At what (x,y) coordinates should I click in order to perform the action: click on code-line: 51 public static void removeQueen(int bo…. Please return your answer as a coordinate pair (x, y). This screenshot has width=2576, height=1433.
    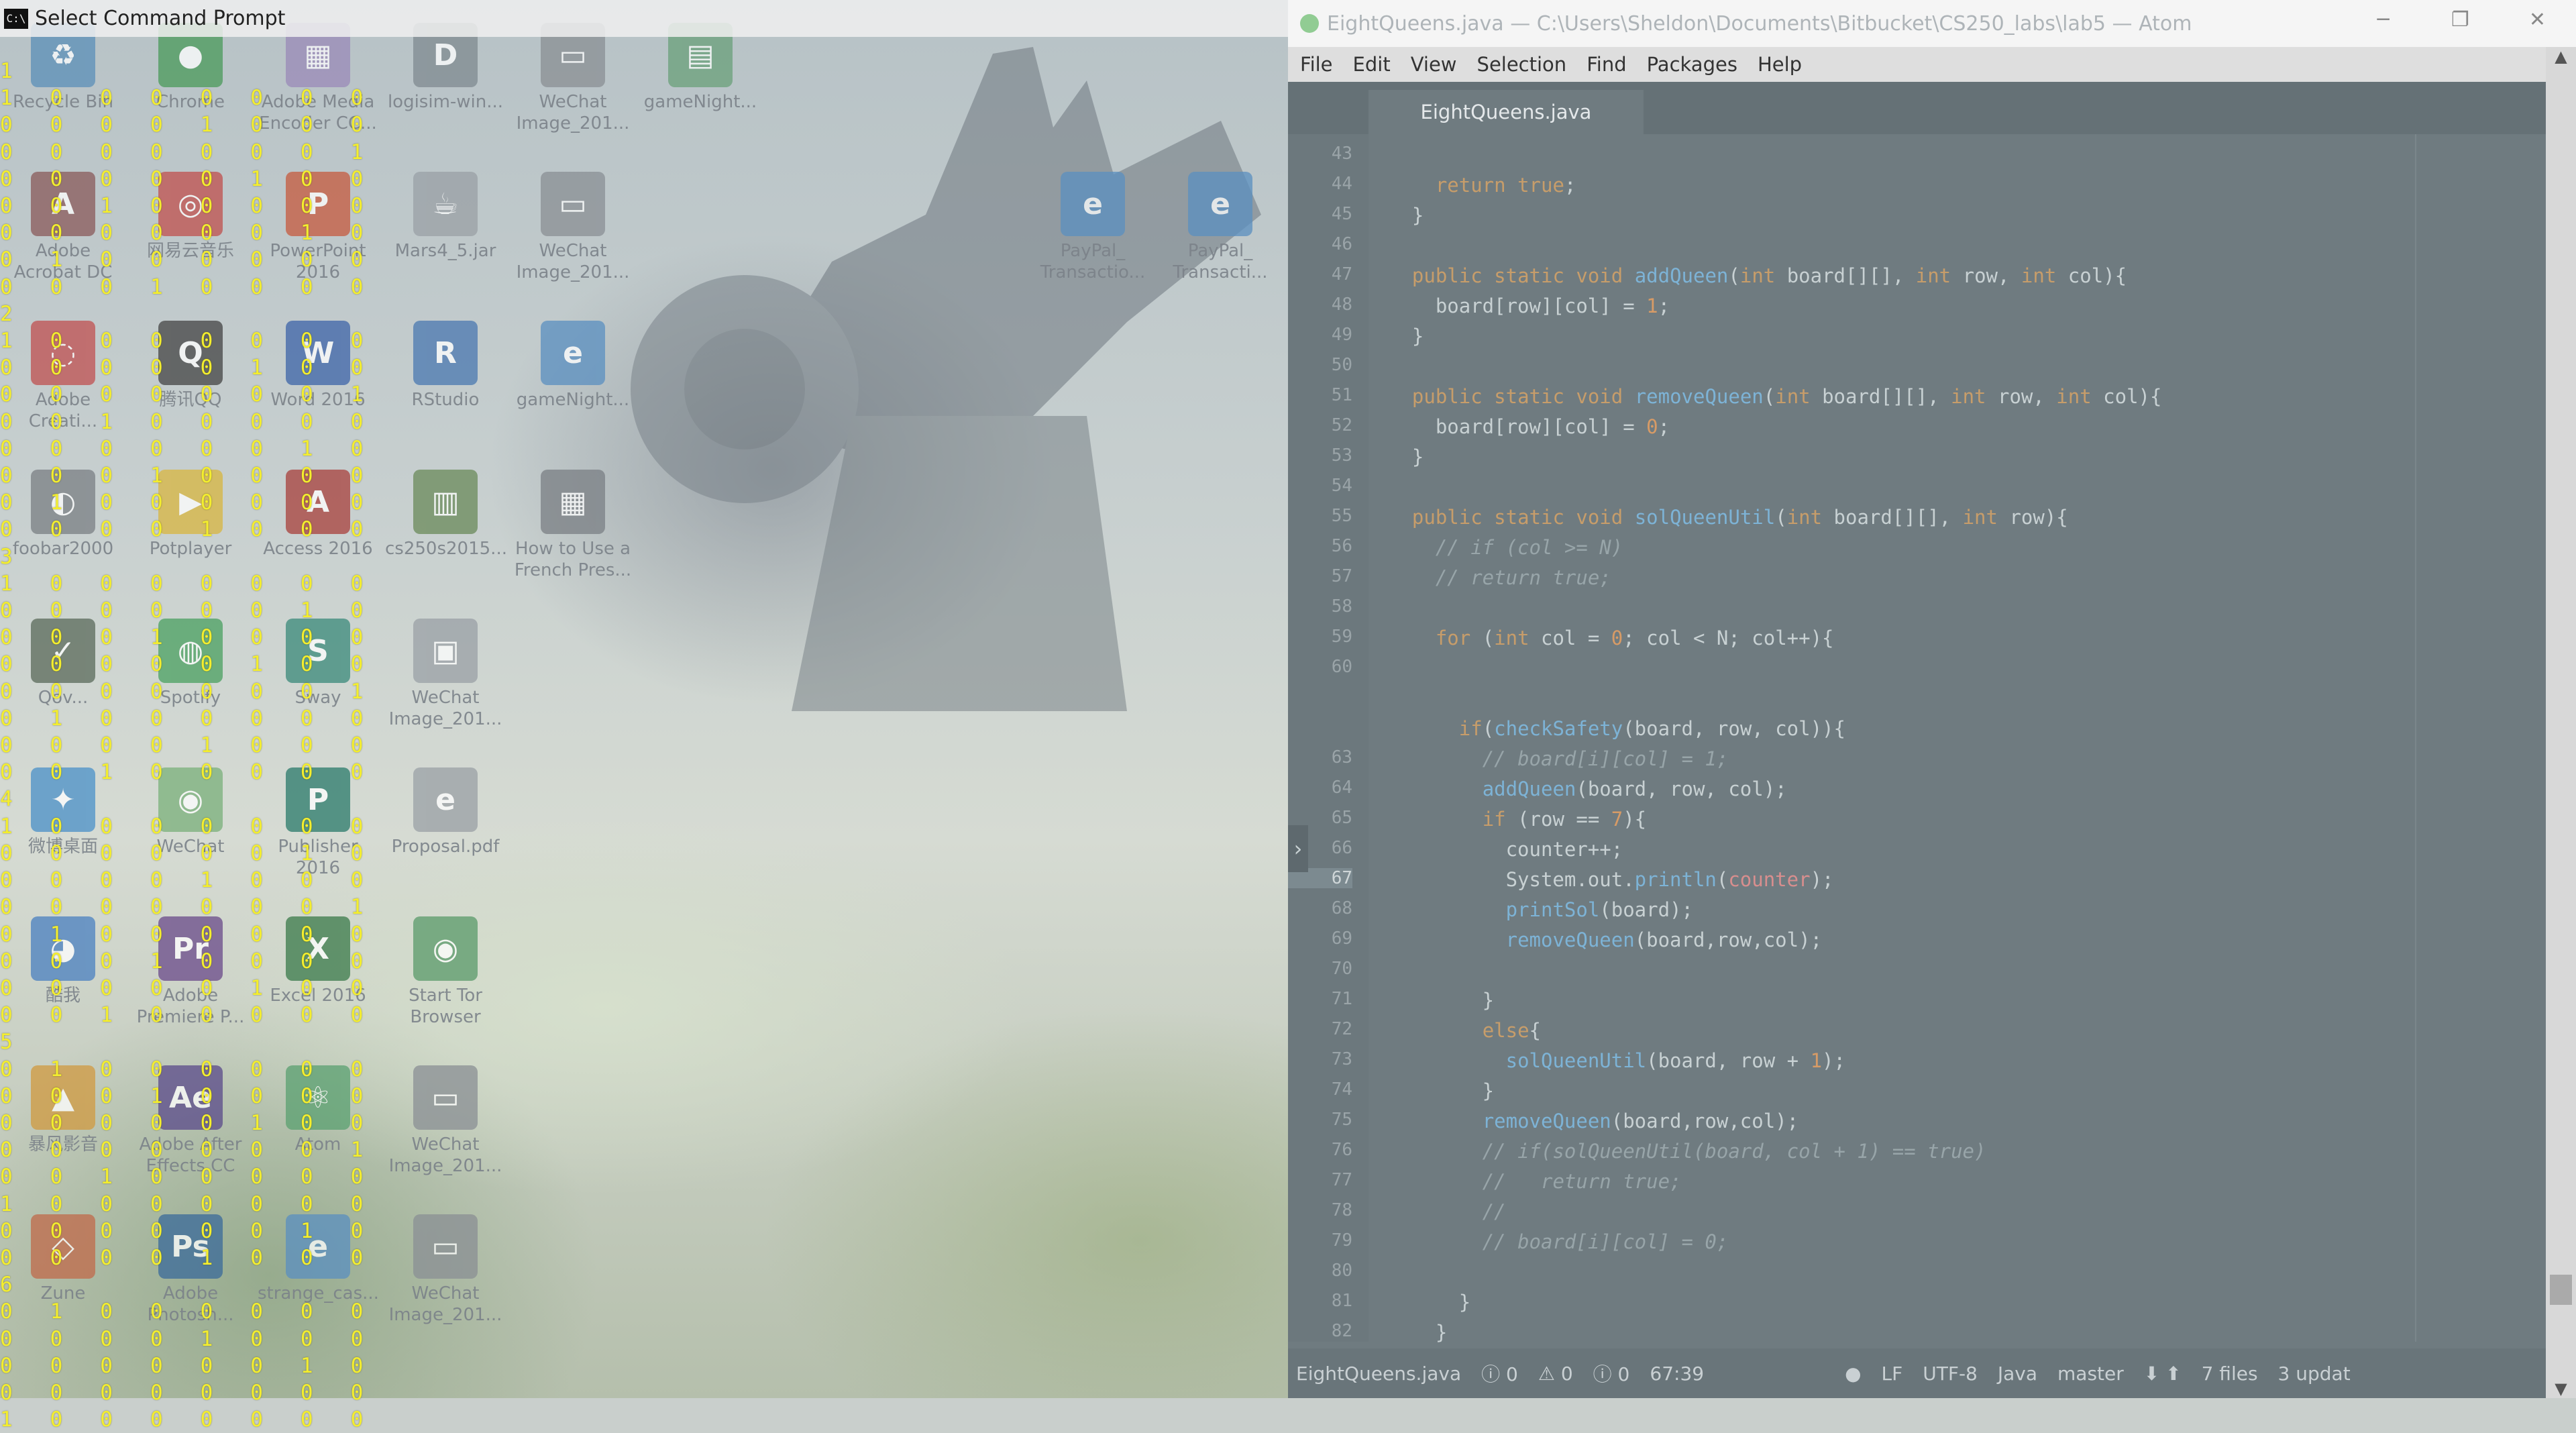
    Looking at the image, I should click on (1917, 397).